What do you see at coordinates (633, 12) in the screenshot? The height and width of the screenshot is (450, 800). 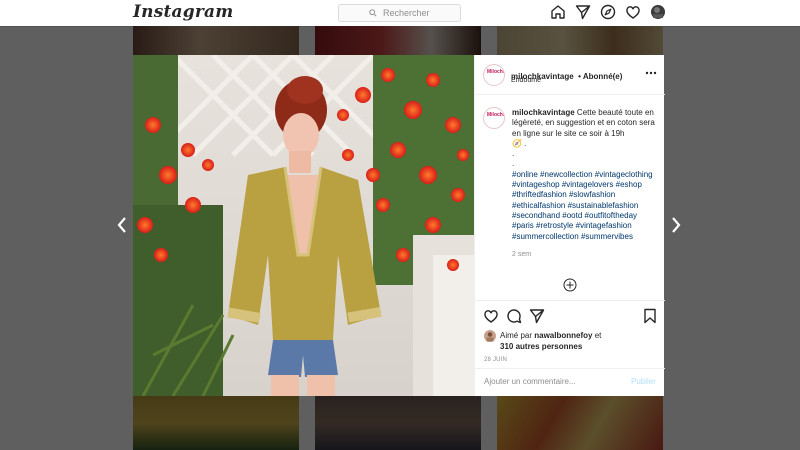 I see `heart-icon` at bounding box center [633, 12].